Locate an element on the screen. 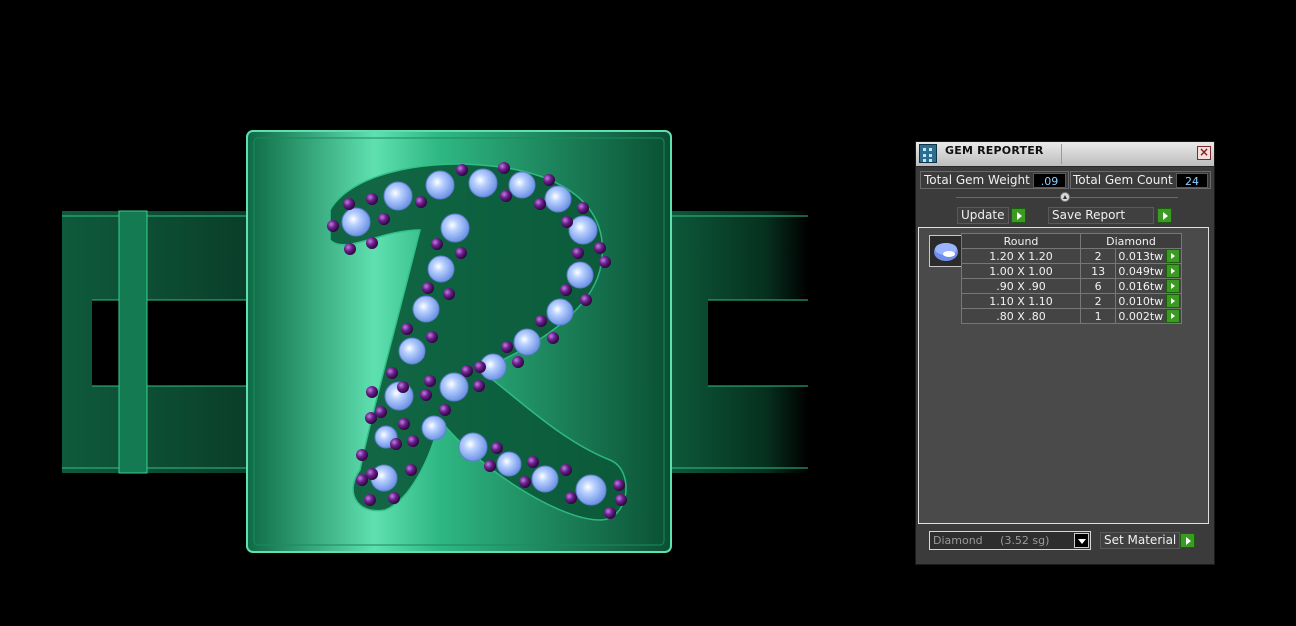 The width and height of the screenshot is (1296, 626). table-row: .90 X .90 6 0.016tw is located at coordinates (1071, 286).